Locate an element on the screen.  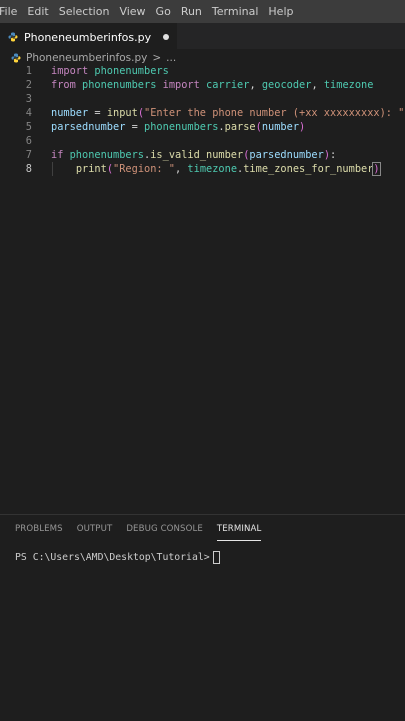
menu-file: File is located at coordinates (11, 11).